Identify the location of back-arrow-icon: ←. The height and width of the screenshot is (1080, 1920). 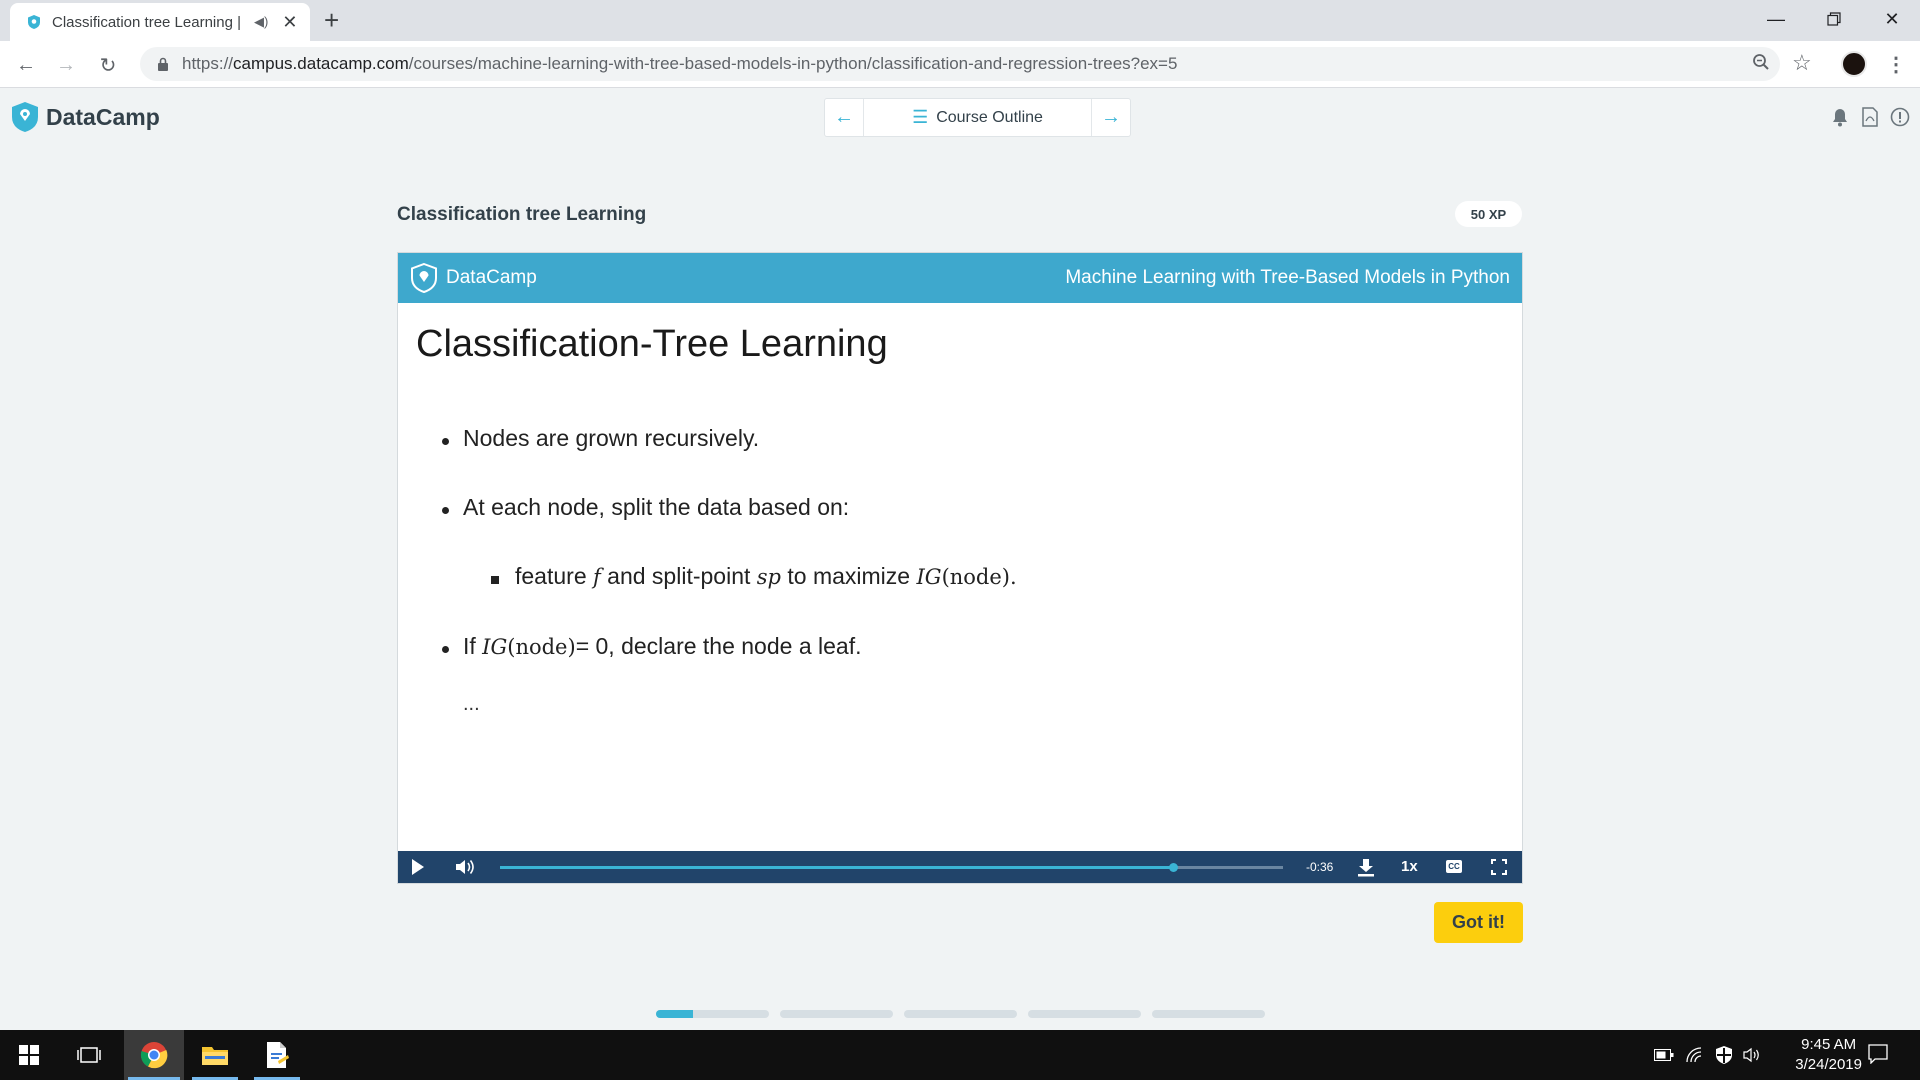
(26, 65).